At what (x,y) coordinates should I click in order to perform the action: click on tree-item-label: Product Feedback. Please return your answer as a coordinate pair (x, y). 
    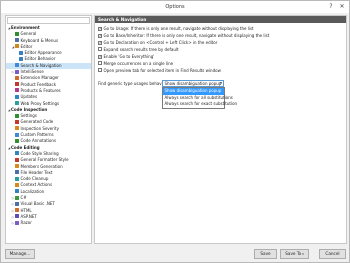
    Looking at the image, I should click on (38, 84).